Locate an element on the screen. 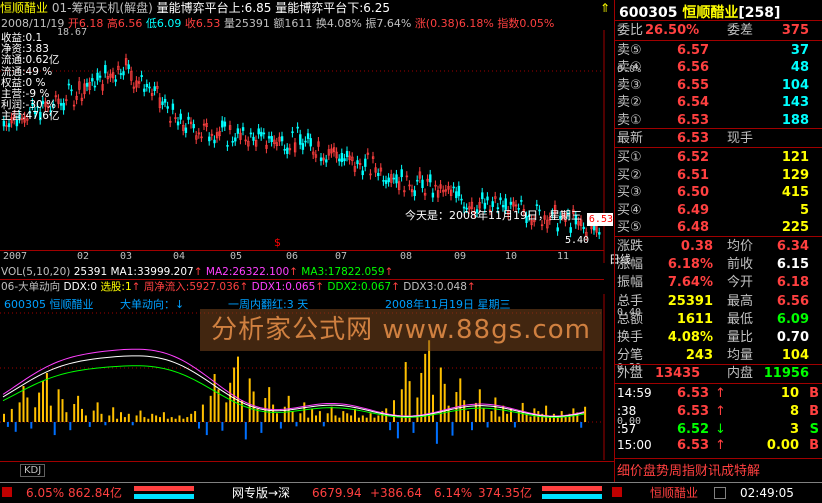  order-label: 卖① is located at coordinates (629, 120).